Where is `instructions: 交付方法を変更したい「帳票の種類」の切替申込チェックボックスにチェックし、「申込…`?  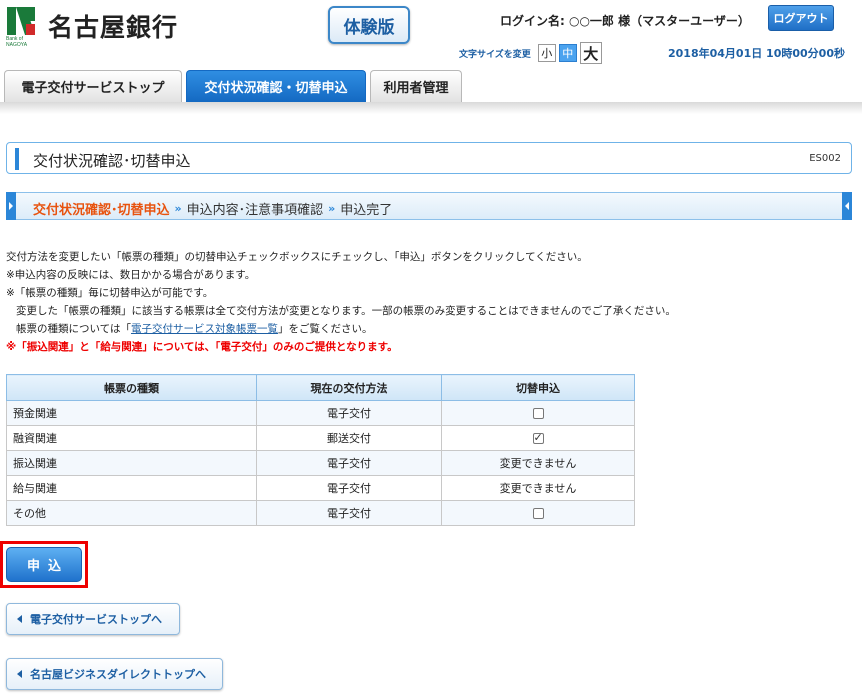
instructions: 交付方法を変更したい「帳票の種類」の切替申込チェックボックスにチェックし、「申込… is located at coordinates (341, 302).